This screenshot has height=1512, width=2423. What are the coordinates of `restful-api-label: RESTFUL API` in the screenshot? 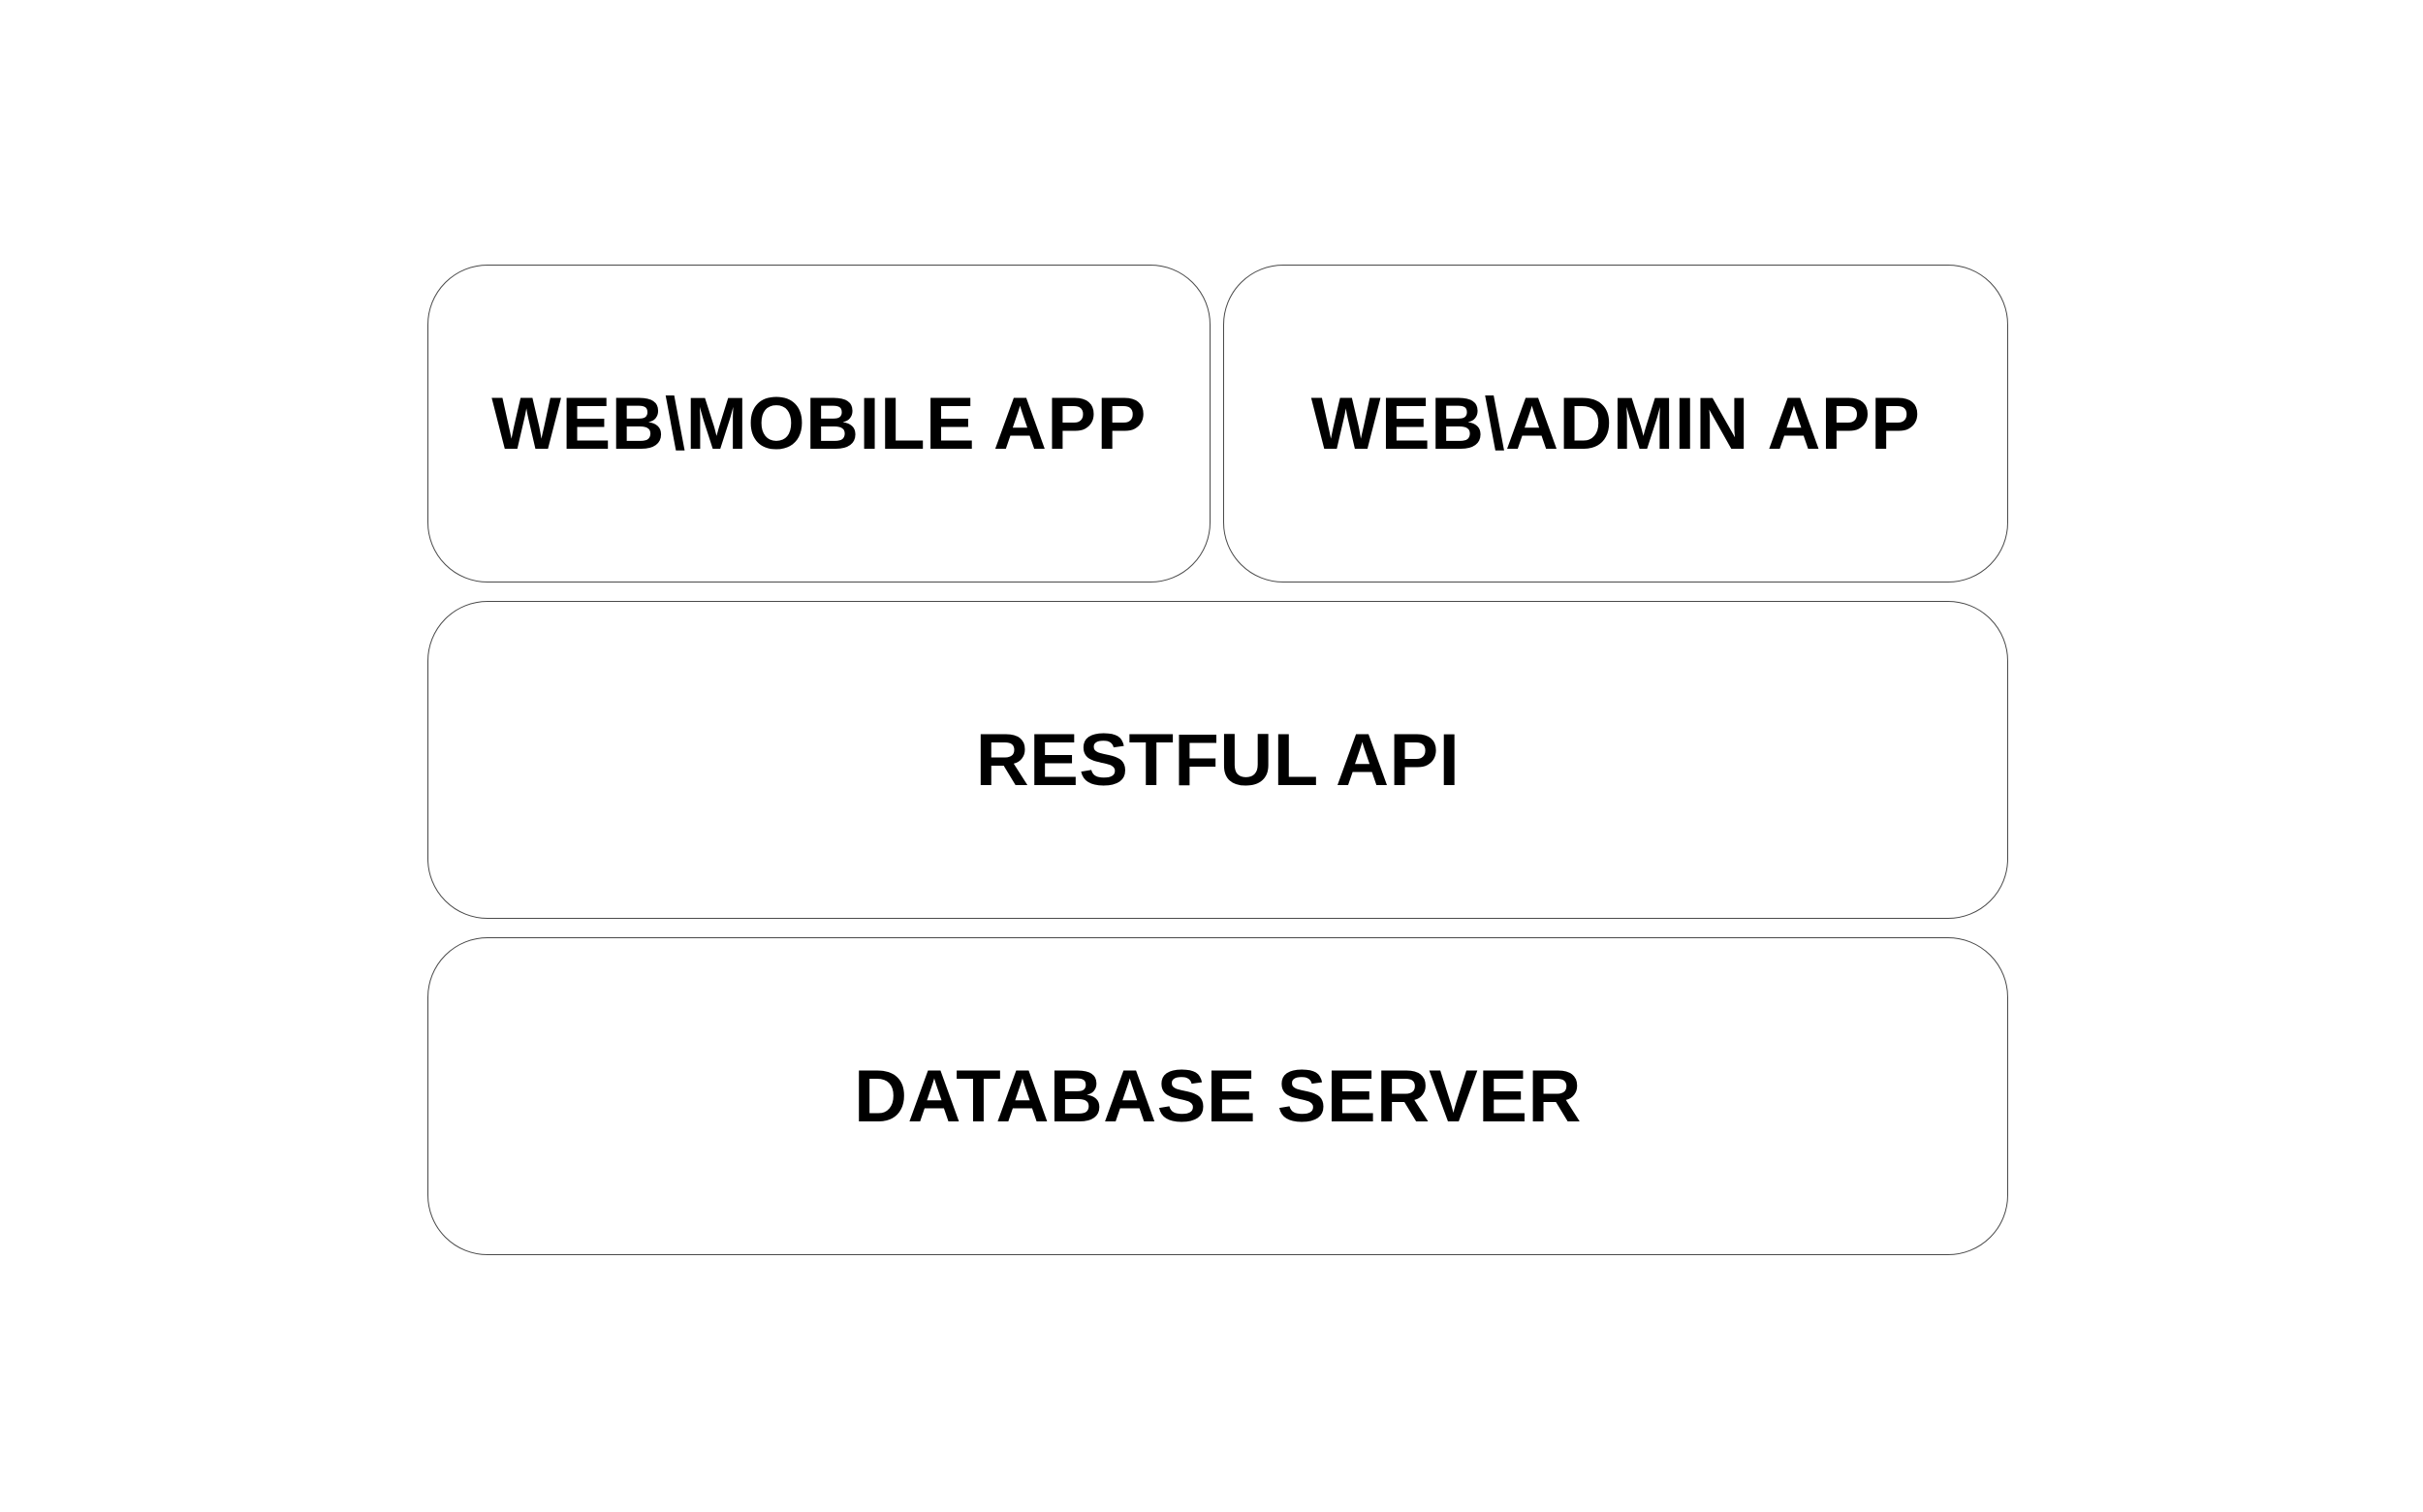 It's located at (1218, 760).